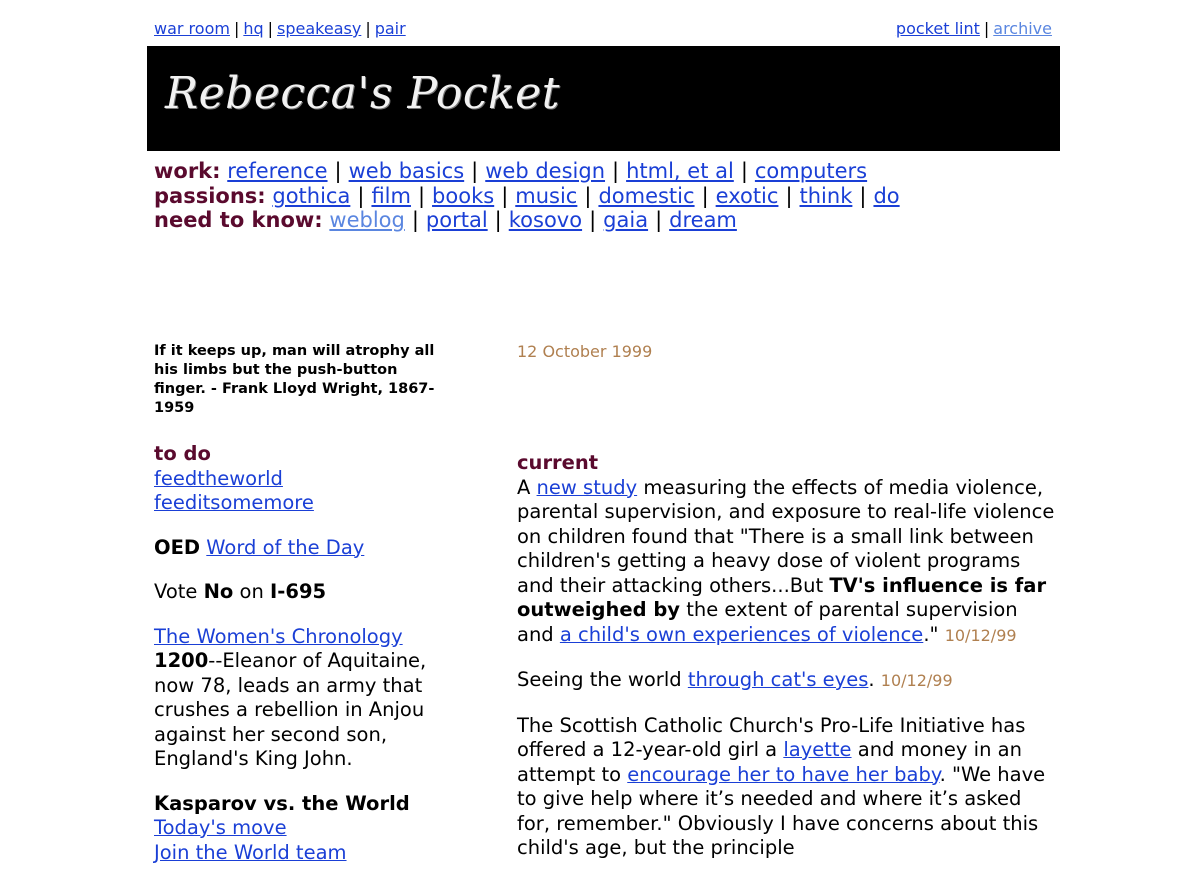 This screenshot has width=1200, height=885. What do you see at coordinates (218, 591) in the screenshot?
I see `vote-no: No` at bounding box center [218, 591].